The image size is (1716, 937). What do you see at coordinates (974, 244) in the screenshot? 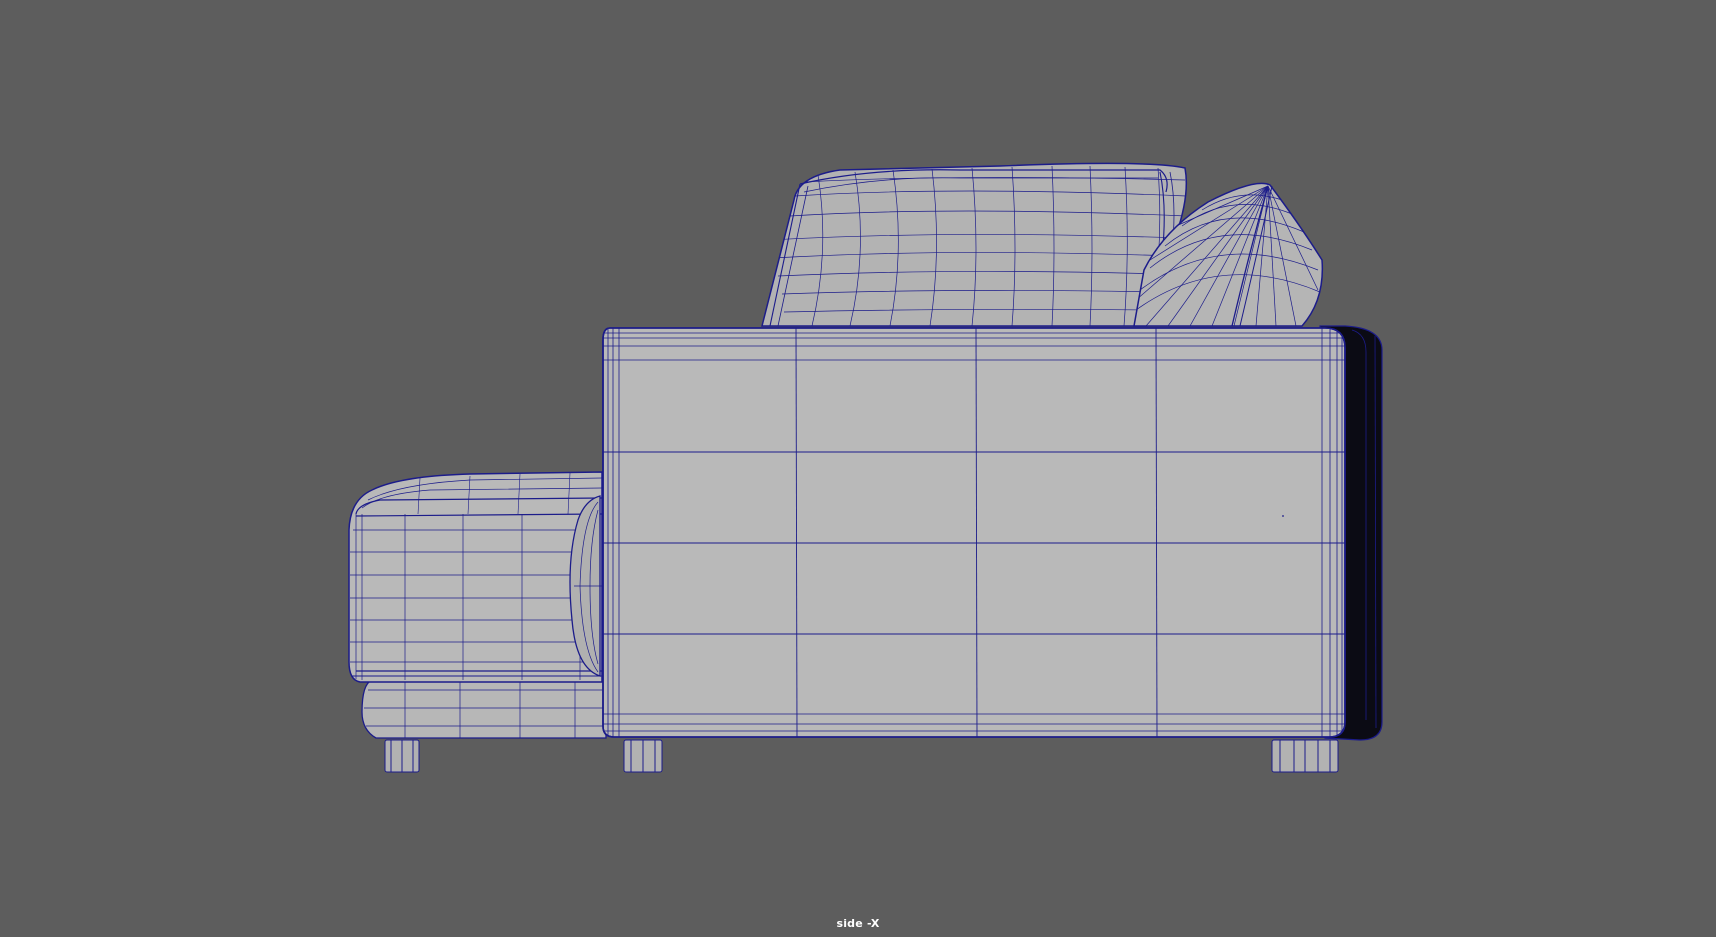
I see `back-pillow` at bounding box center [974, 244].